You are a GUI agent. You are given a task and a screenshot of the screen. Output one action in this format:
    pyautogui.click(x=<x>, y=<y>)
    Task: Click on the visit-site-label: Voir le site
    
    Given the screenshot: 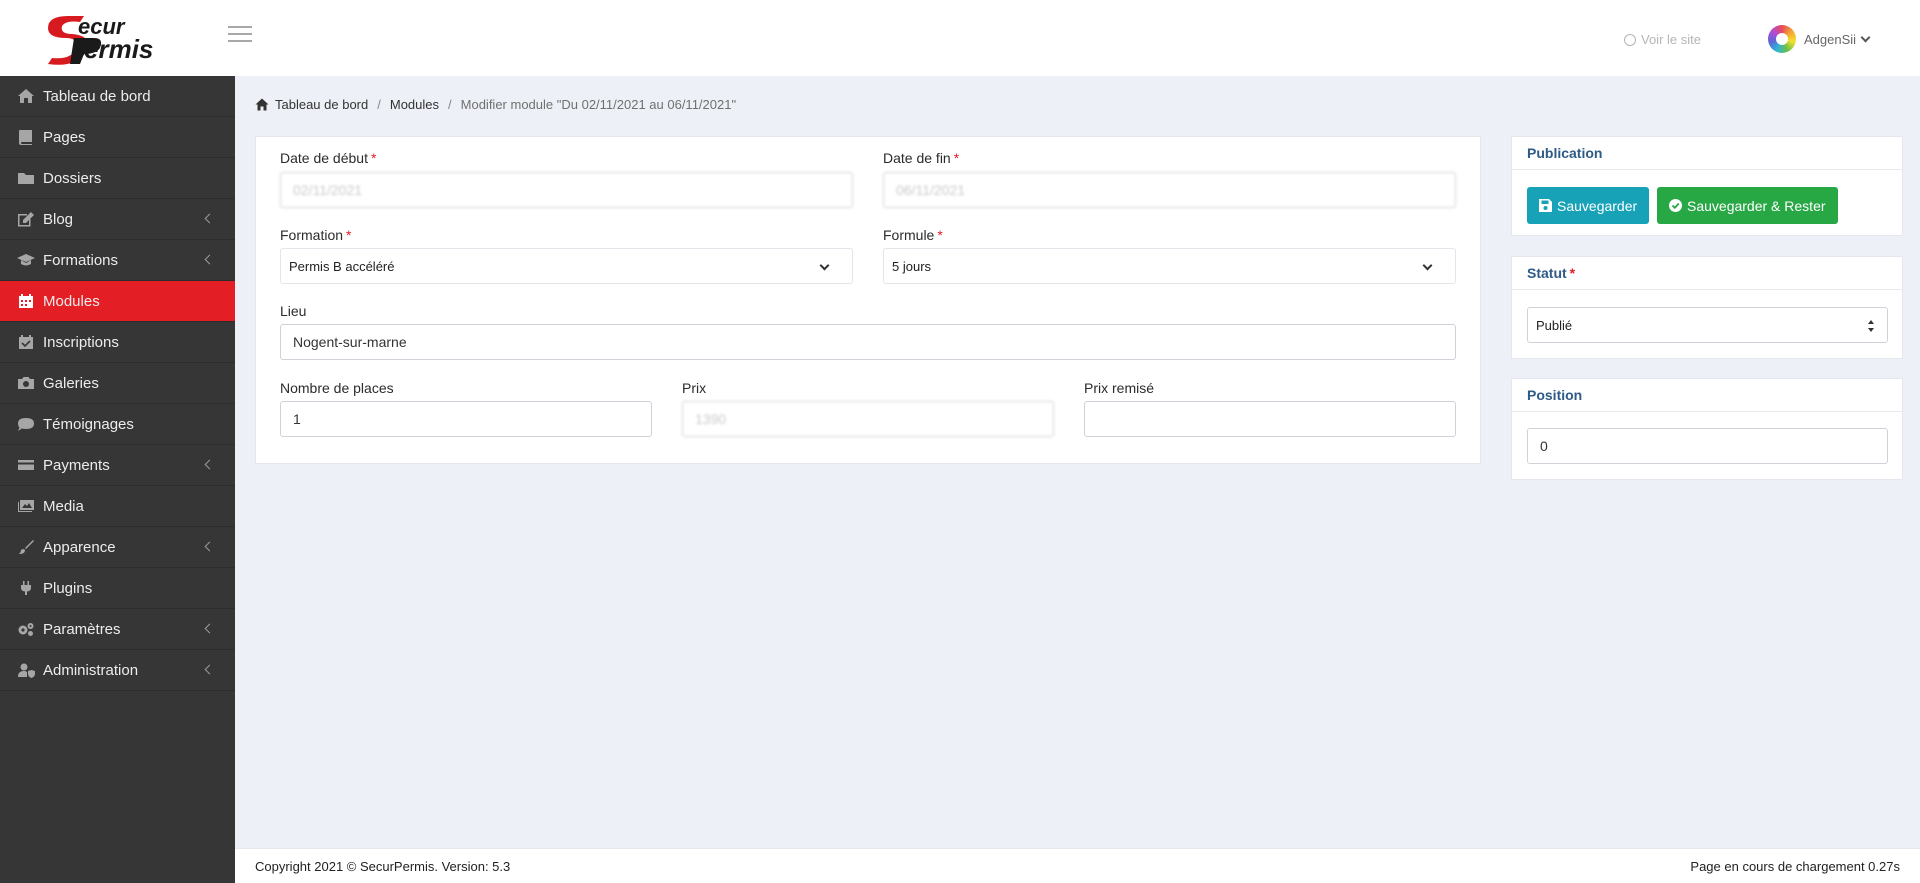 What is the action you would take?
    pyautogui.click(x=1671, y=39)
    